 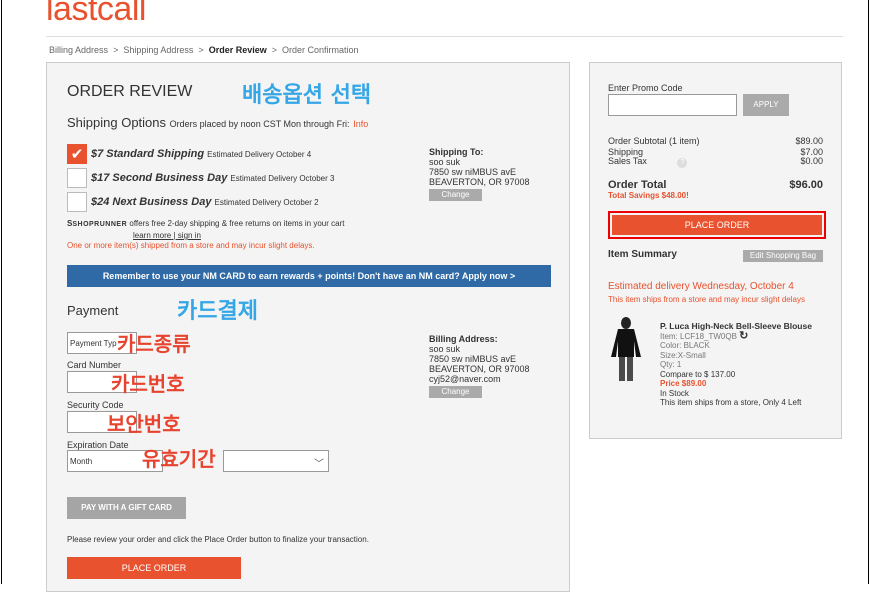 What do you see at coordinates (626, 351) in the screenshot?
I see `product-thumbnail` at bounding box center [626, 351].